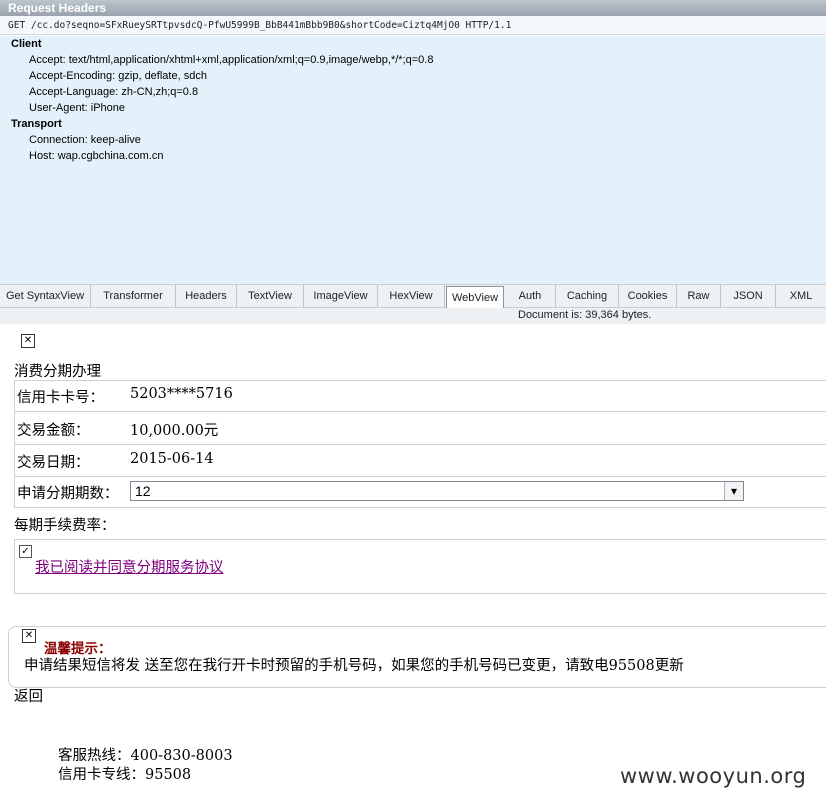  Describe the element at coordinates (26, 44) in the screenshot. I see `header-group-client: Client` at that location.